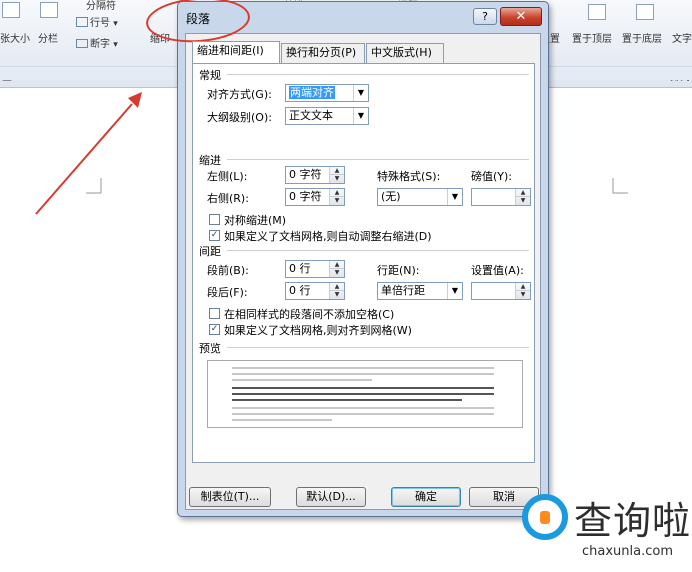  Describe the element at coordinates (501, 291) in the screenshot. I see `spacing-at-stepper: ▲ ▼` at that location.